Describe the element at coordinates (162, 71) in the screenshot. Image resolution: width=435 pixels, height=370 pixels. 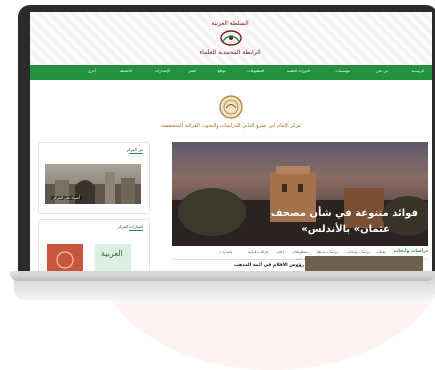
I see `nav-releases: الإصدارات` at that location.